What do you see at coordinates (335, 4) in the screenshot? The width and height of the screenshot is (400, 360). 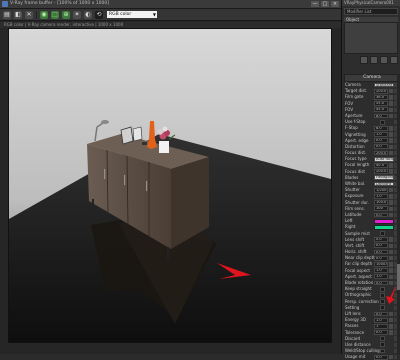 I see `close-button: ×` at bounding box center [335, 4].